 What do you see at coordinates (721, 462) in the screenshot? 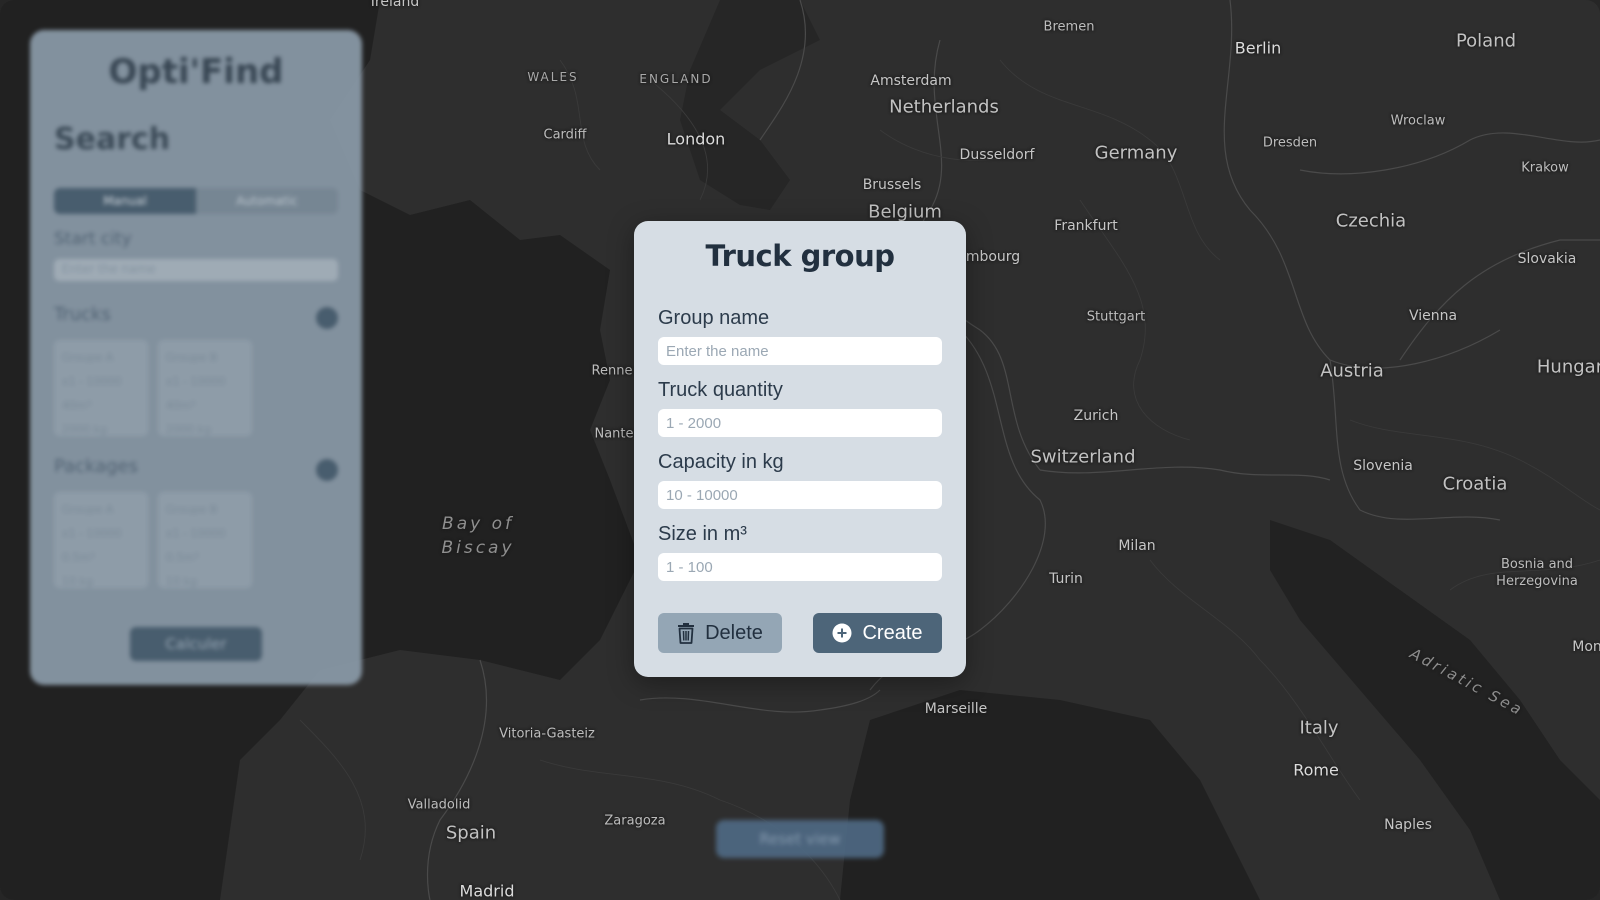
I see `capacity-label: Capacity in kg` at bounding box center [721, 462].